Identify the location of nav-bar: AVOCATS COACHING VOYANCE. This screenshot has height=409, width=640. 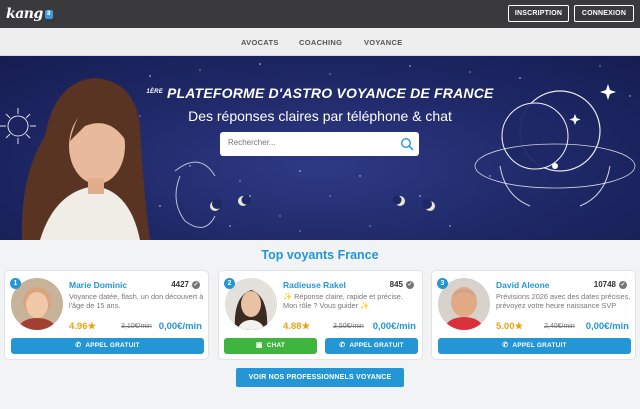
(320, 42).